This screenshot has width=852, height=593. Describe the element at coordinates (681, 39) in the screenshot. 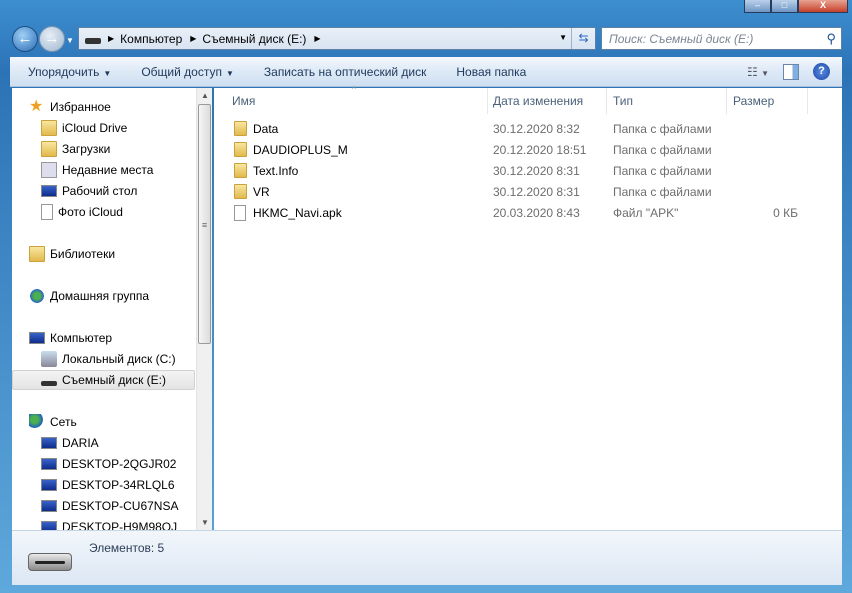

I see `search-placeholder: Поиск: Съемный диск (E:)` at that location.